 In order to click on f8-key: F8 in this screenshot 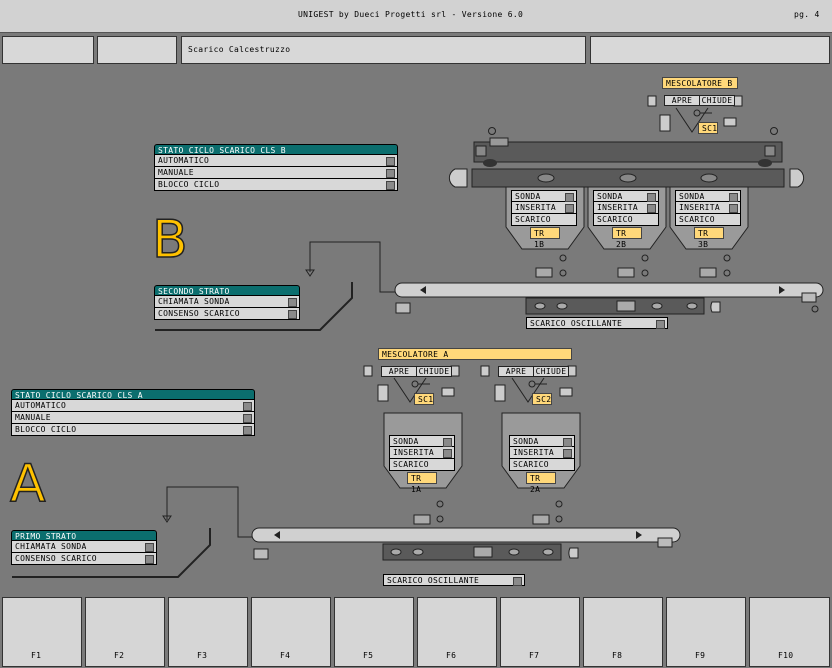, I will do `click(623, 632)`.